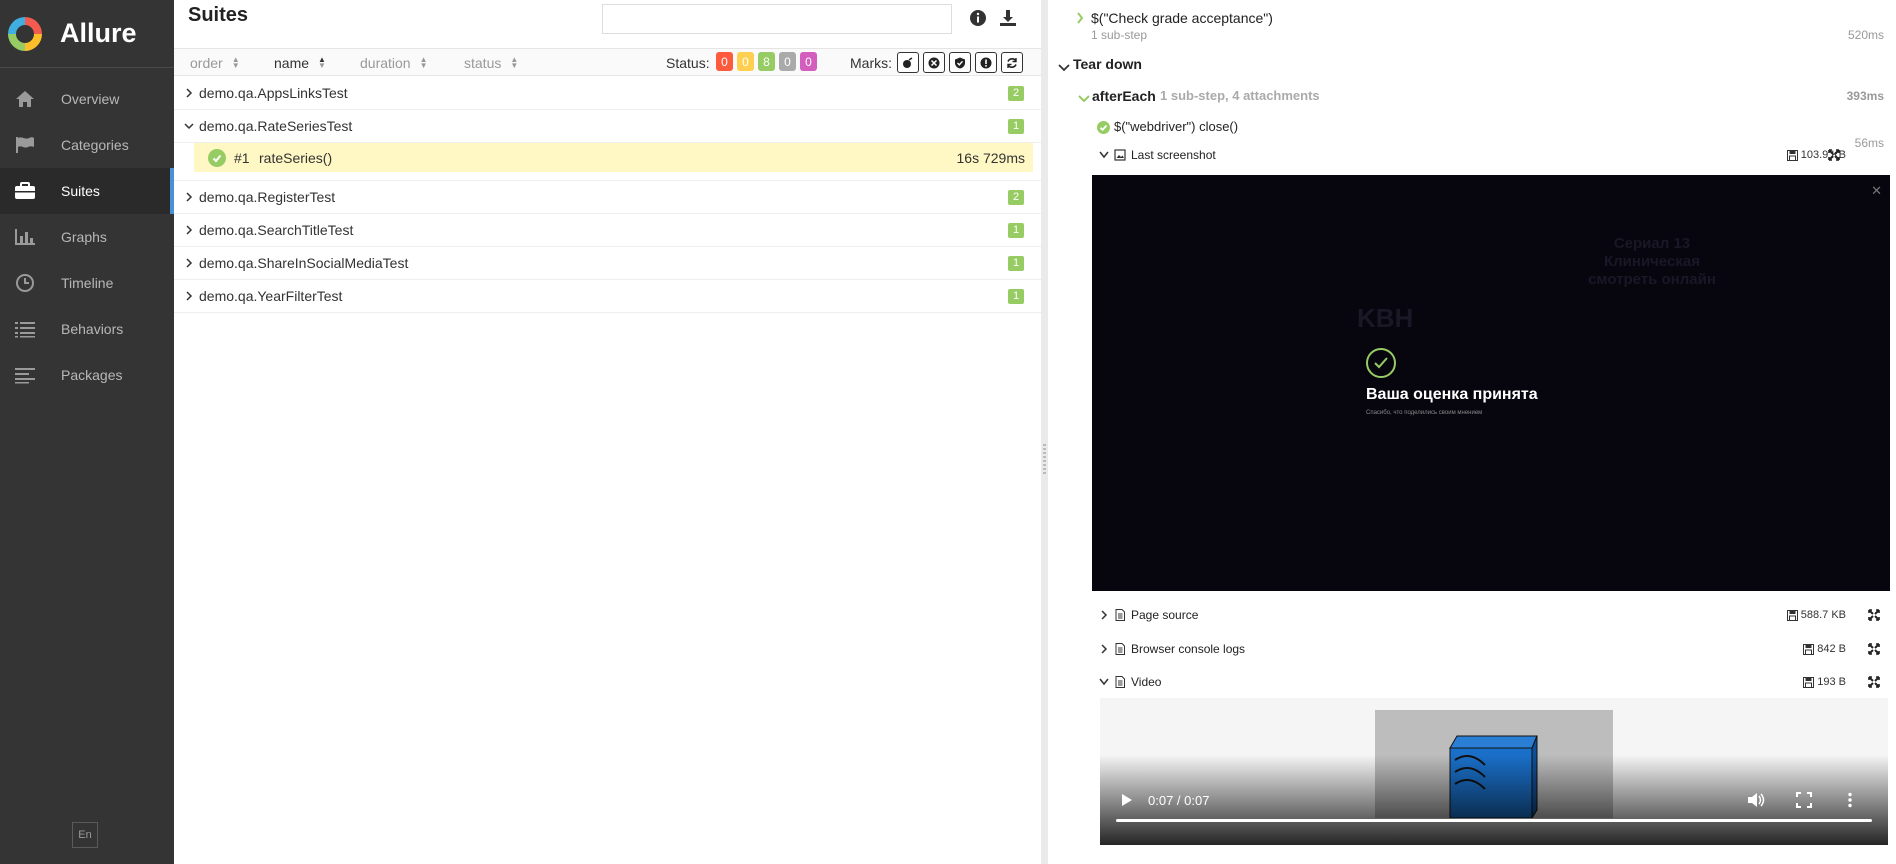 The height and width of the screenshot is (864, 1896). What do you see at coordinates (1008, 18) in the screenshot?
I see `download-icon` at bounding box center [1008, 18].